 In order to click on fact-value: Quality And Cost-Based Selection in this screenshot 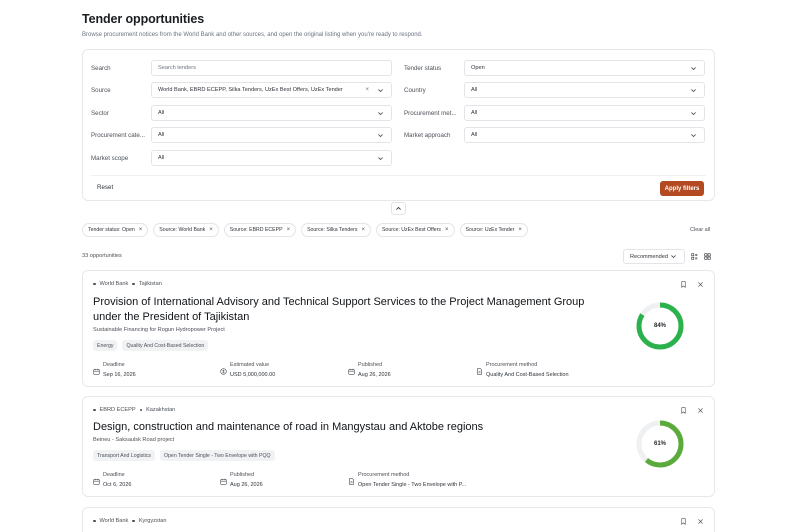, I will do `click(527, 375)`.